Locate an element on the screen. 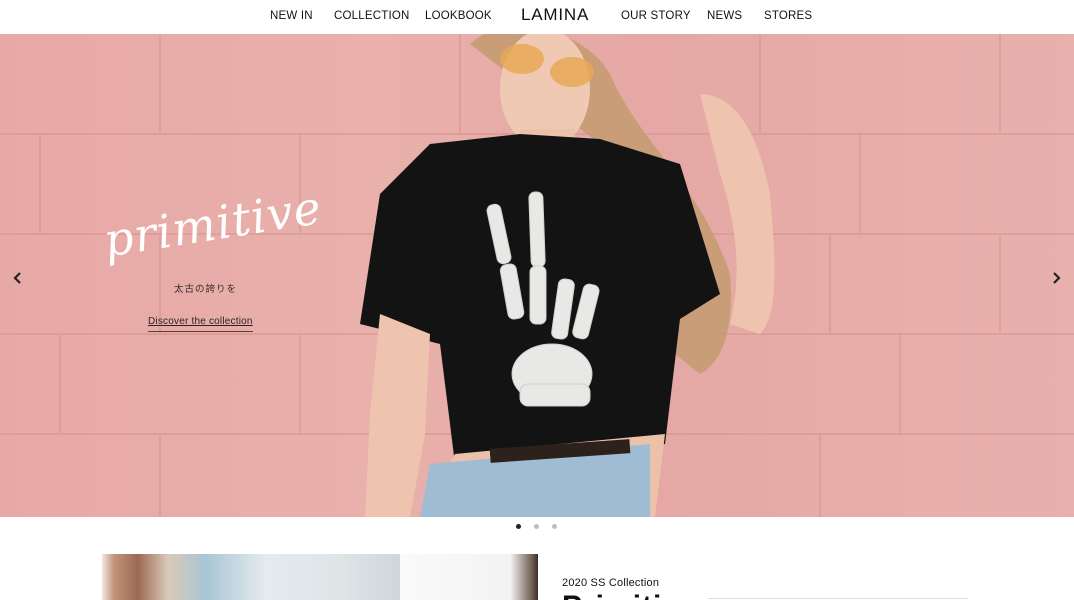  chevron-right-icon is located at coordinates (1056, 278).